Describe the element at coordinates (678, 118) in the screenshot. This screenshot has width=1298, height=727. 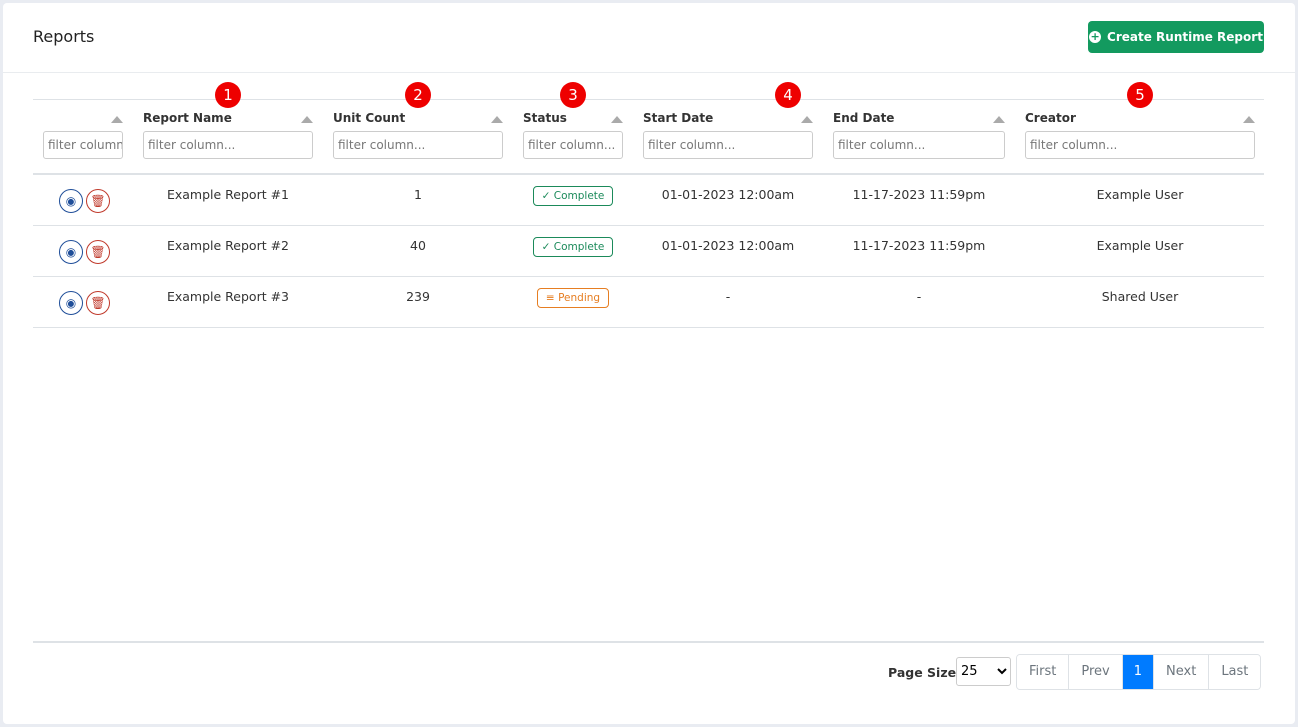
I see `column-header-start-date: Start Date` at that location.